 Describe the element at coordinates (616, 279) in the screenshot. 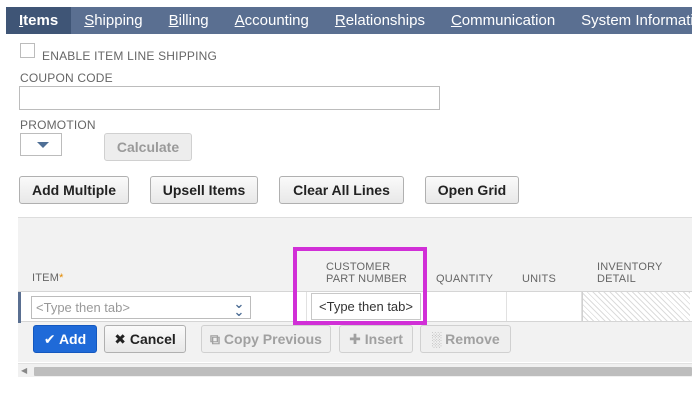

I see `column-header-inventory-detail-line2: DETAIL` at that location.